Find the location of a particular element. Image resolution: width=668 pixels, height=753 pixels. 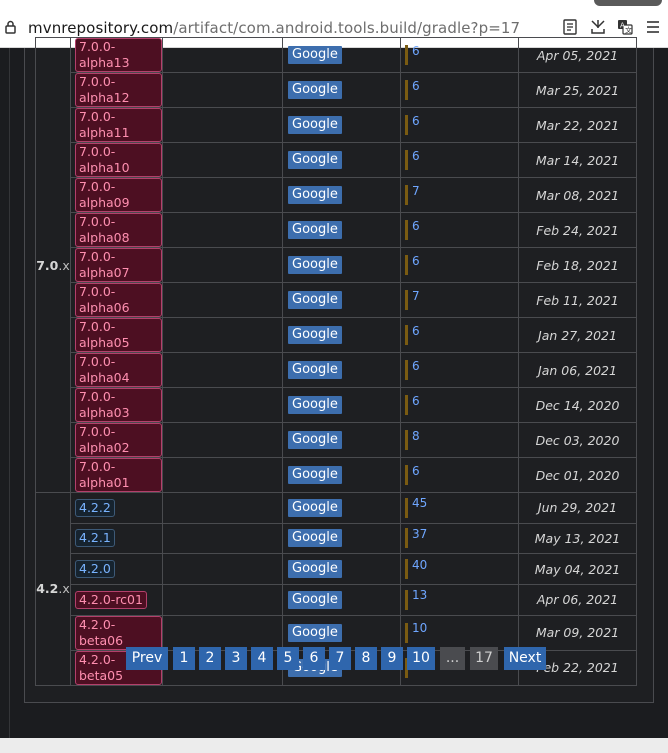

version-cell: 7.0.0-alpha06 is located at coordinates (116, 300).